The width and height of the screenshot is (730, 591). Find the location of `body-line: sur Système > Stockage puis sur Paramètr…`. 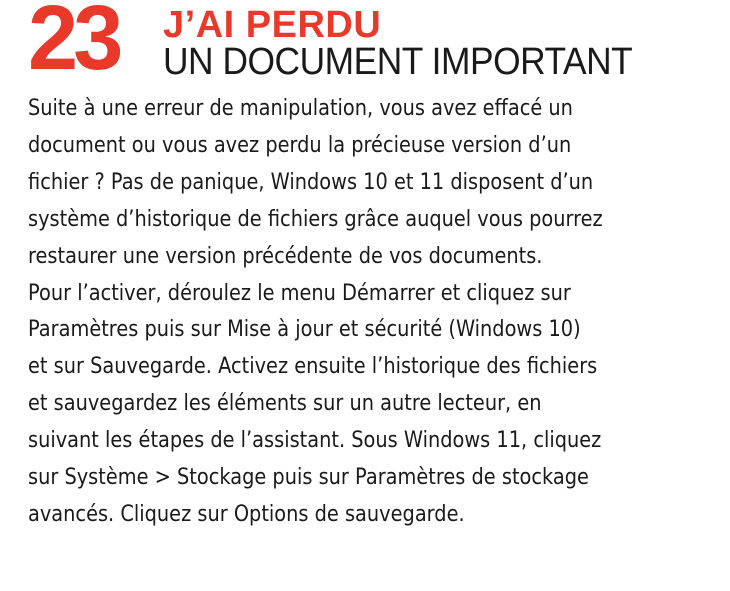

body-line: sur Système > Stockage puis sur Paramètr… is located at coordinates (308, 477).